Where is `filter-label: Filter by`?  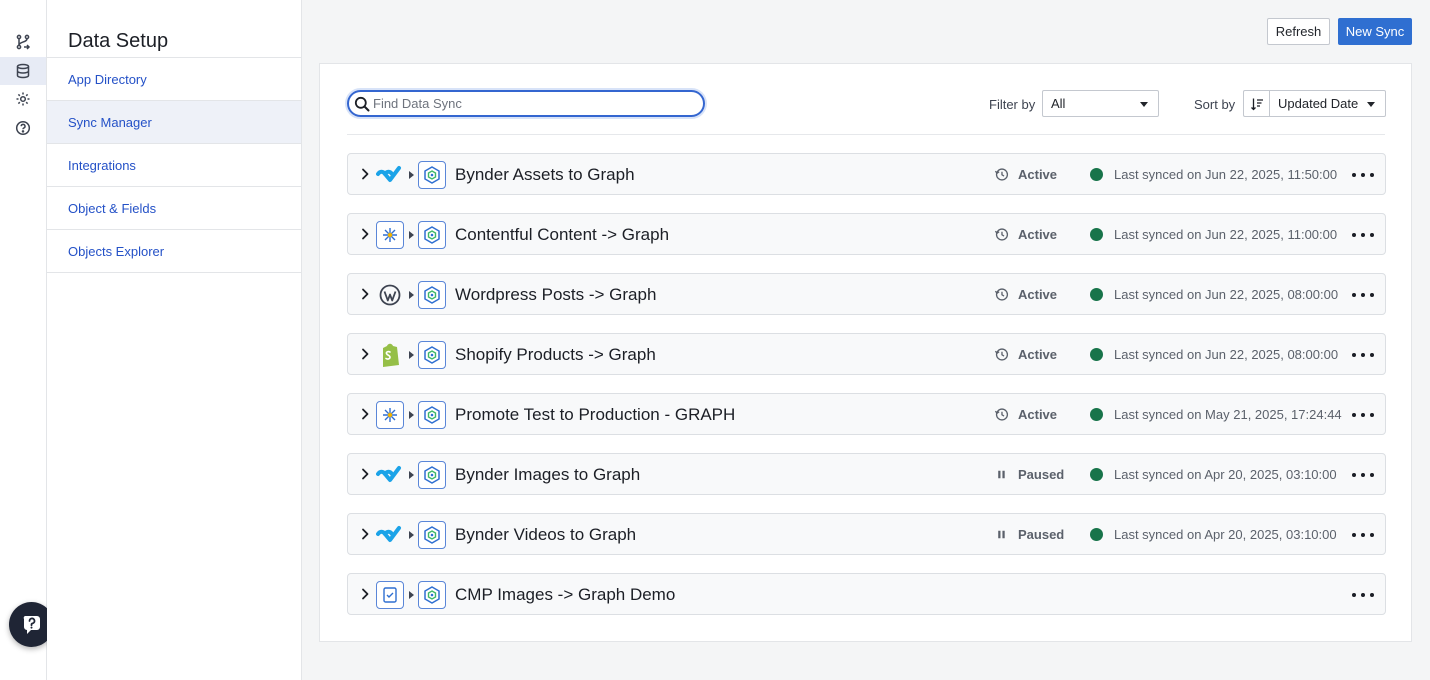 filter-label: Filter by is located at coordinates (1012, 104).